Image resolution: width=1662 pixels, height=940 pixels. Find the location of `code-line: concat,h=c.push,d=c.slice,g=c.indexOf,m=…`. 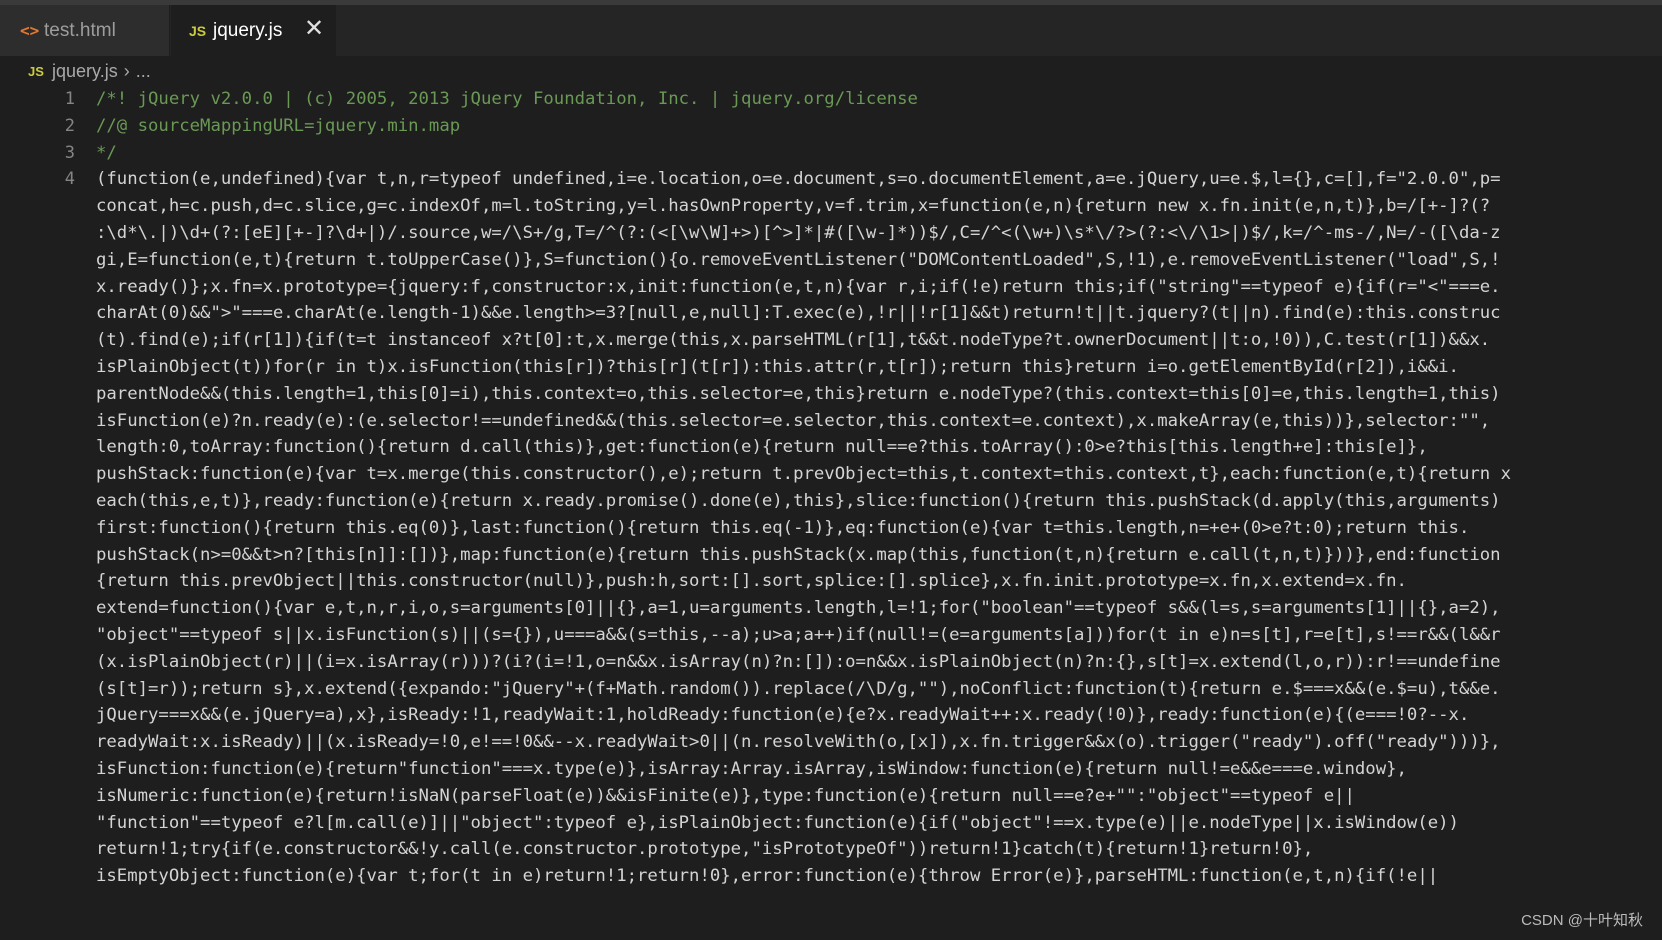

code-line: concat,h=c.push,d=c.slice,g=c.indexOf,m=… is located at coordinates (879, 206).